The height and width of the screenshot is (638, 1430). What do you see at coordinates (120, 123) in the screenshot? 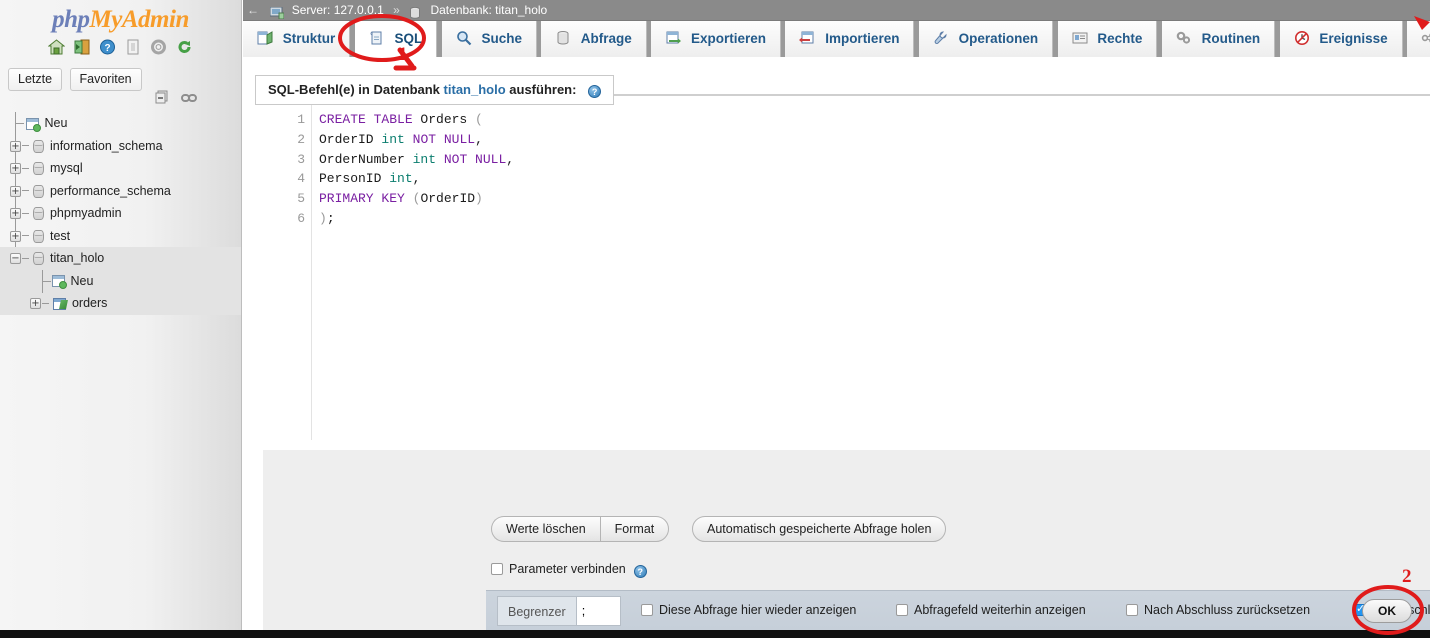
I see `tree-item-neu: Neu` at bounding box center [120, 123].